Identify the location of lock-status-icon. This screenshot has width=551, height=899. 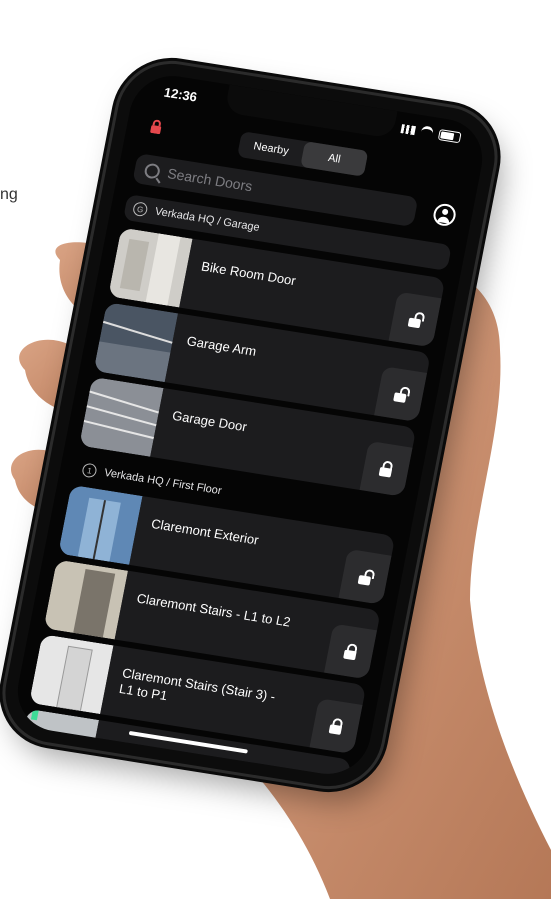
(156, 127).